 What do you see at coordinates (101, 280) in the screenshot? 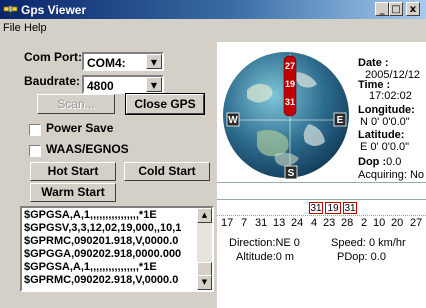
I see `nmea-line: $GPRMC,090202.918,V,0000.0` at bounding box center [101, 280].